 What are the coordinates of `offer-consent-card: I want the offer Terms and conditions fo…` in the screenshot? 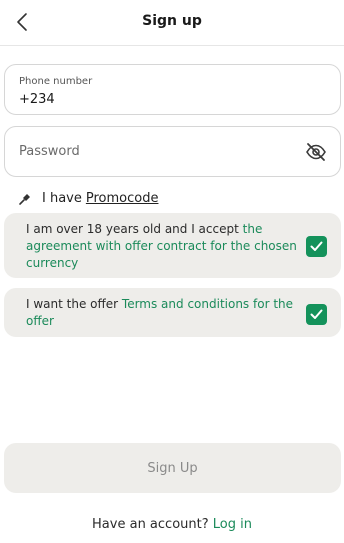 It's located at (172, 312).